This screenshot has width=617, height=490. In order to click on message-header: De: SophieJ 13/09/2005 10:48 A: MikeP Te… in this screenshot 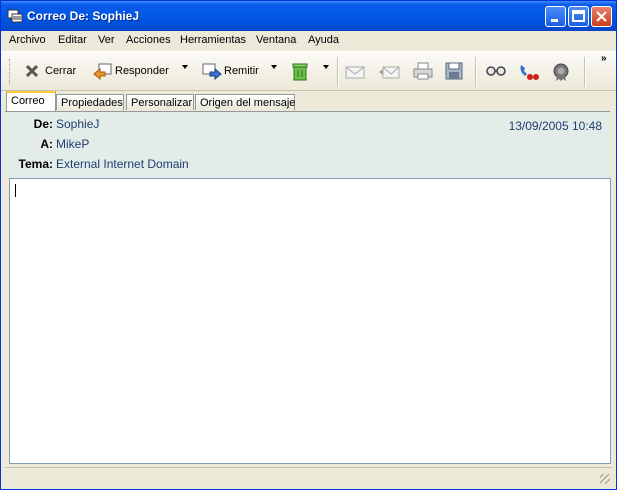, I will do `click(307, 144)`.